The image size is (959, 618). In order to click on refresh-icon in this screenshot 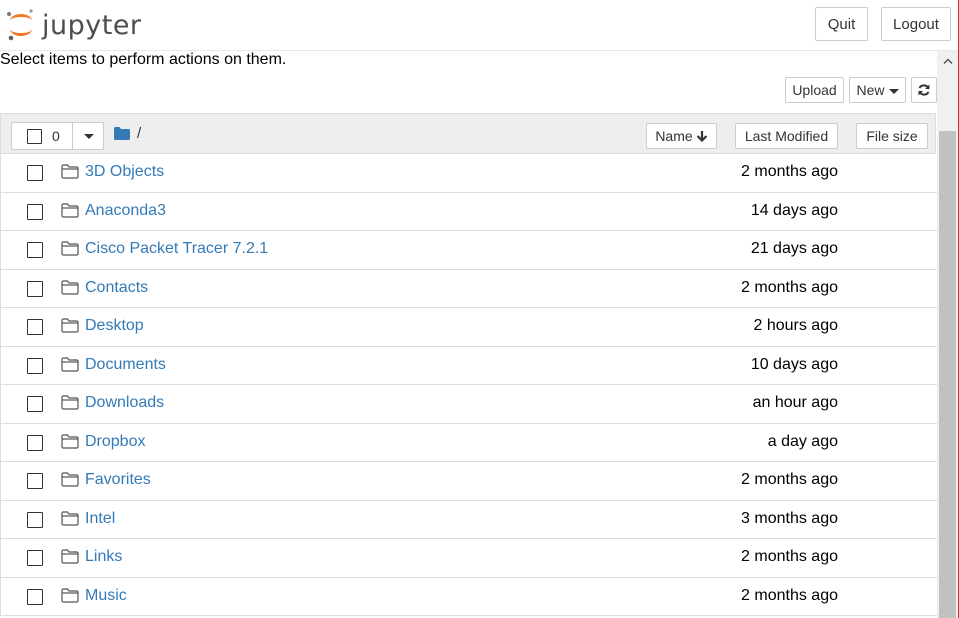, I will do `click(924, 90)`.